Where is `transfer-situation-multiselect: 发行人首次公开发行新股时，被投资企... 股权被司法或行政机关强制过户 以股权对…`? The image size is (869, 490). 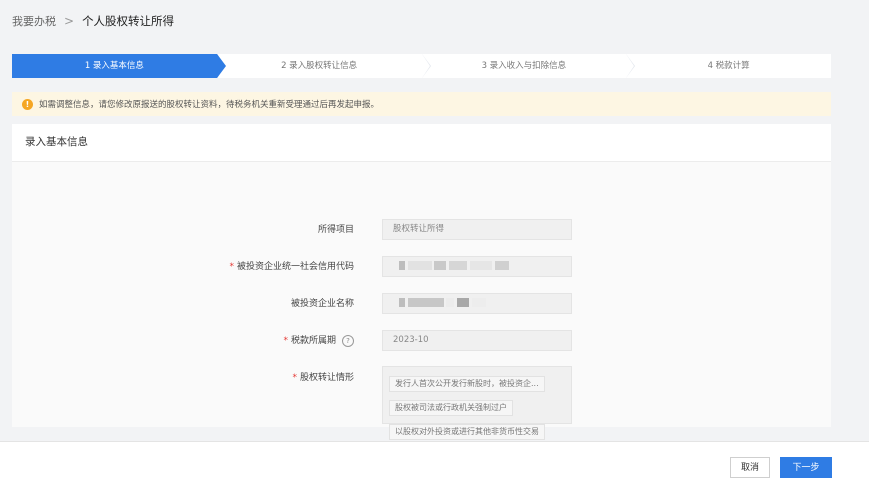
transfer-situation-multiselect: 发行人首次公开发行新股时，被投资企... 股权被司法或行政机关强制过户 以股权对… is located at coordinates (477, 403).